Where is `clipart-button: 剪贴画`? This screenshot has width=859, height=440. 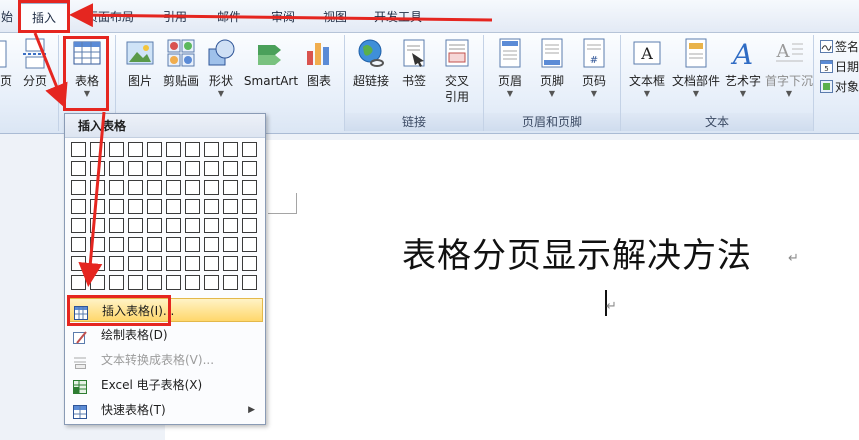 clipart-button: 剪贴画 is located at coordinates (181, 63).